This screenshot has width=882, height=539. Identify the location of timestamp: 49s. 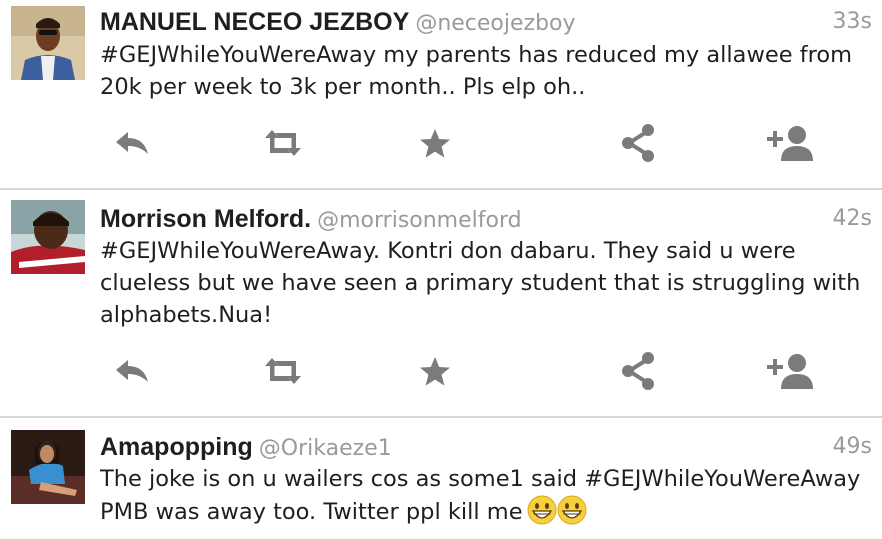
(852, 446).